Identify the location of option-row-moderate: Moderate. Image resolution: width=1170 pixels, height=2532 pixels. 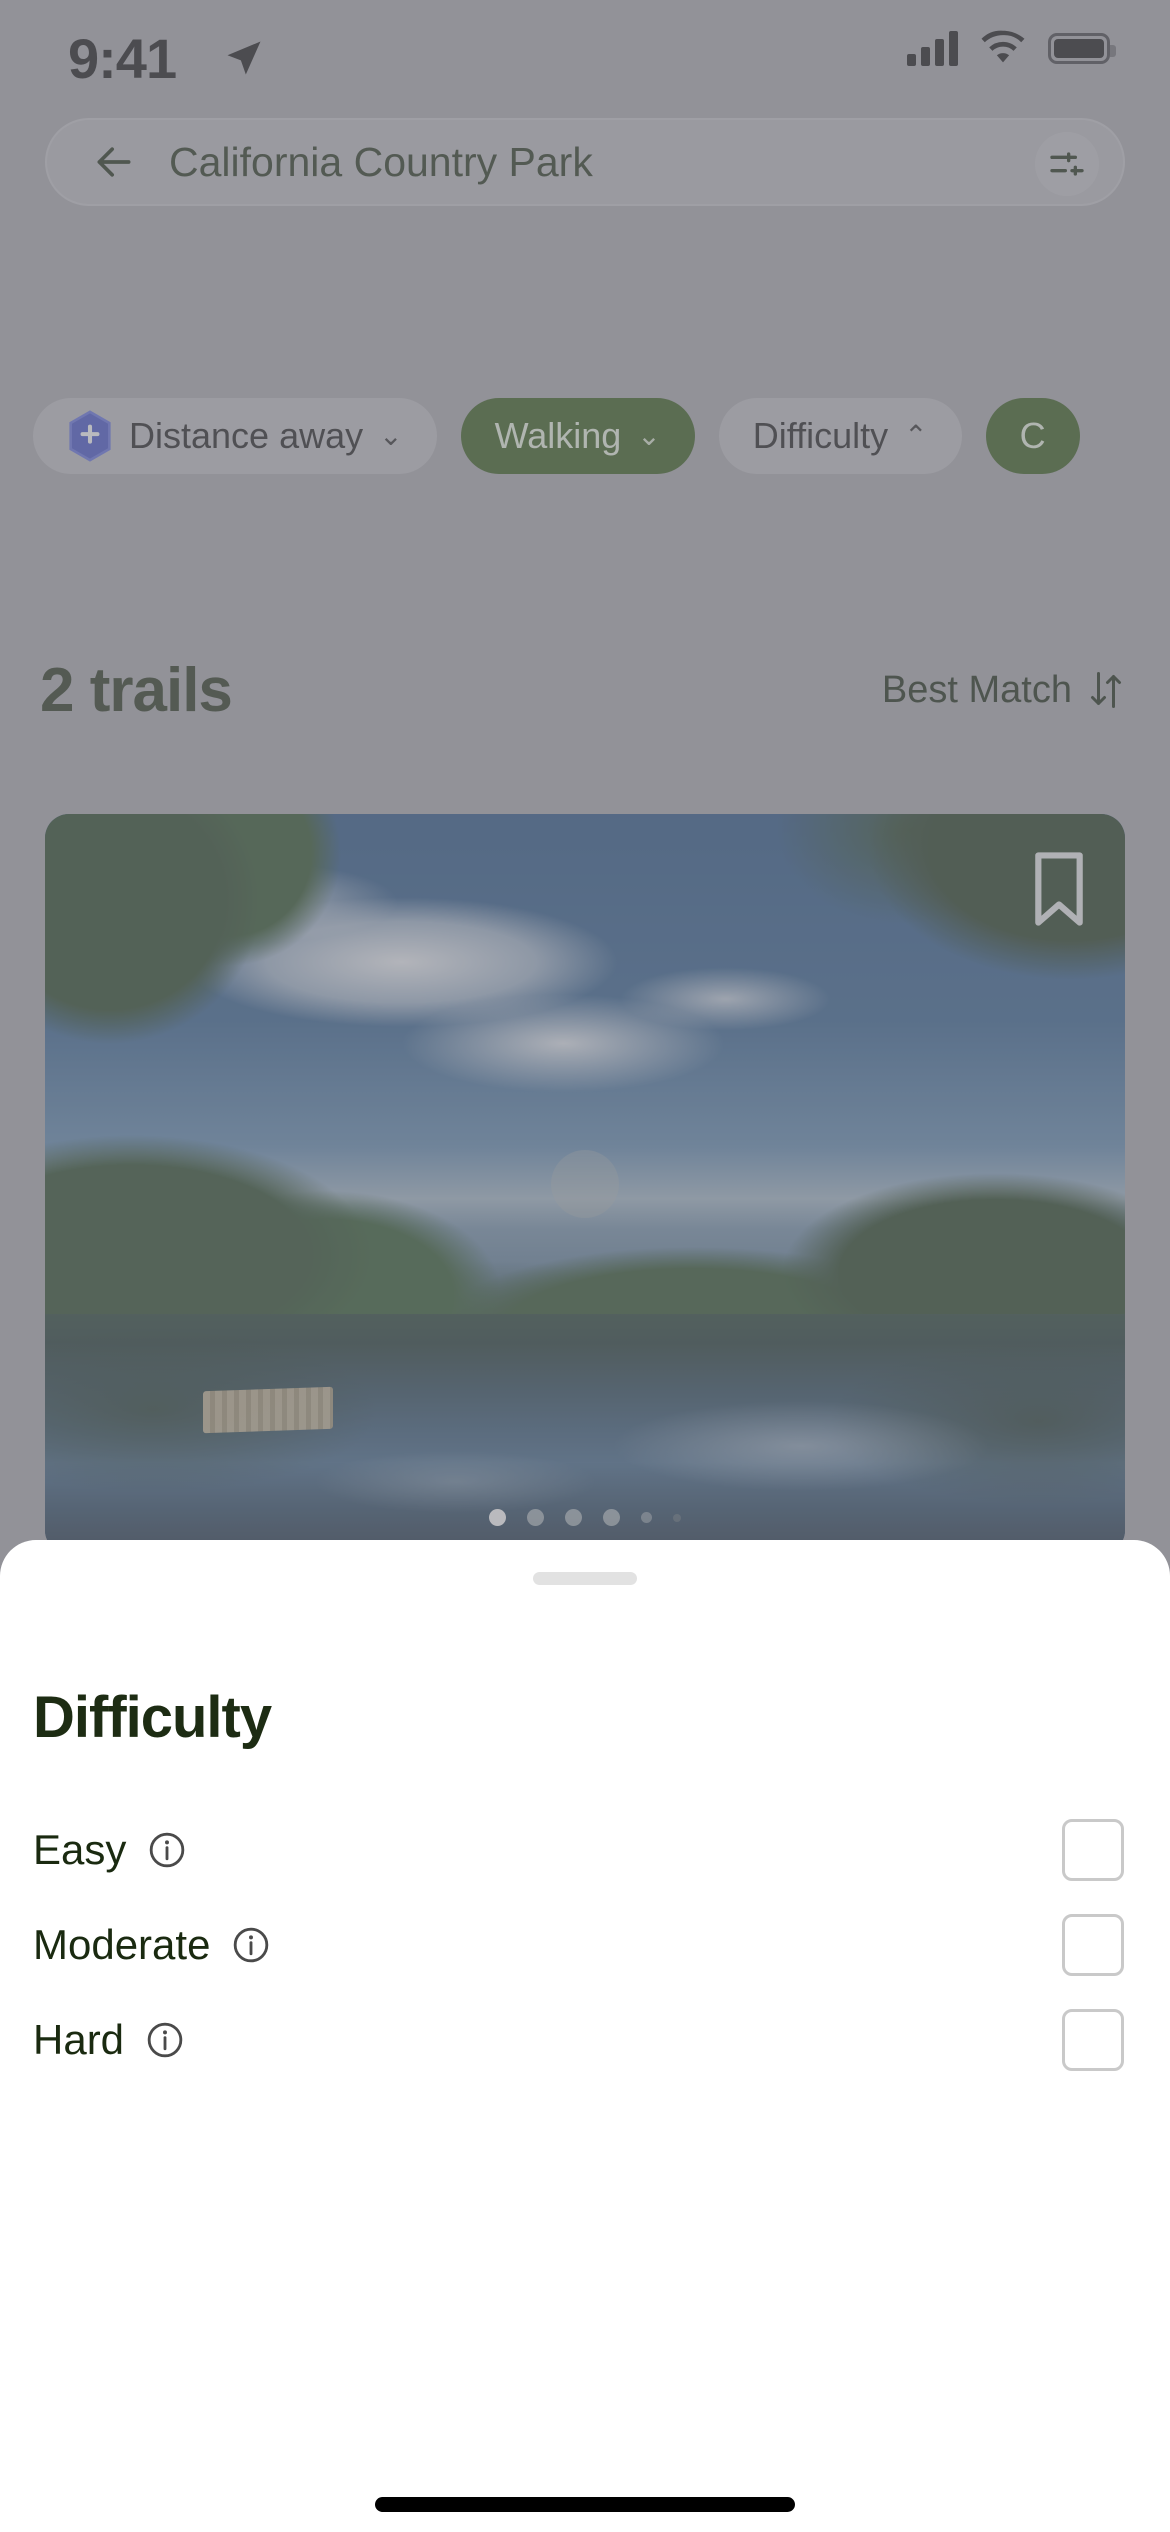
(585, 1945).